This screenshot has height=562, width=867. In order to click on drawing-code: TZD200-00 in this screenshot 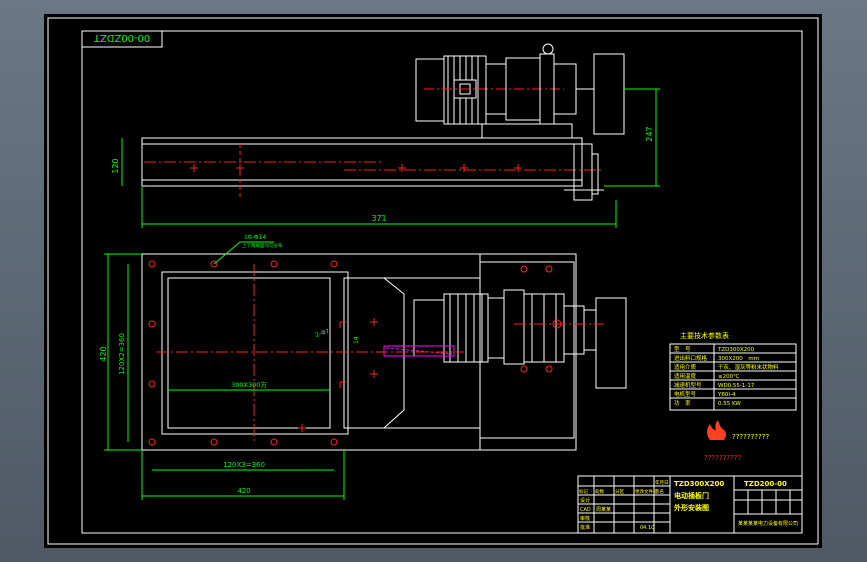, I will do `click(765, 484)`.